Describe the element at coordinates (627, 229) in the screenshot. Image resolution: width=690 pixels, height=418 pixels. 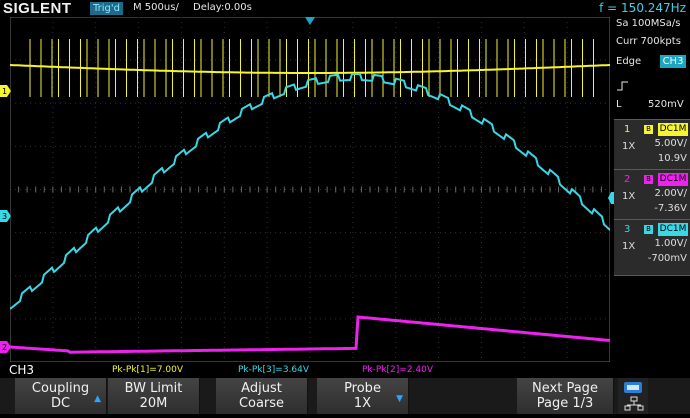
I see `channel-number: 3` at that location.